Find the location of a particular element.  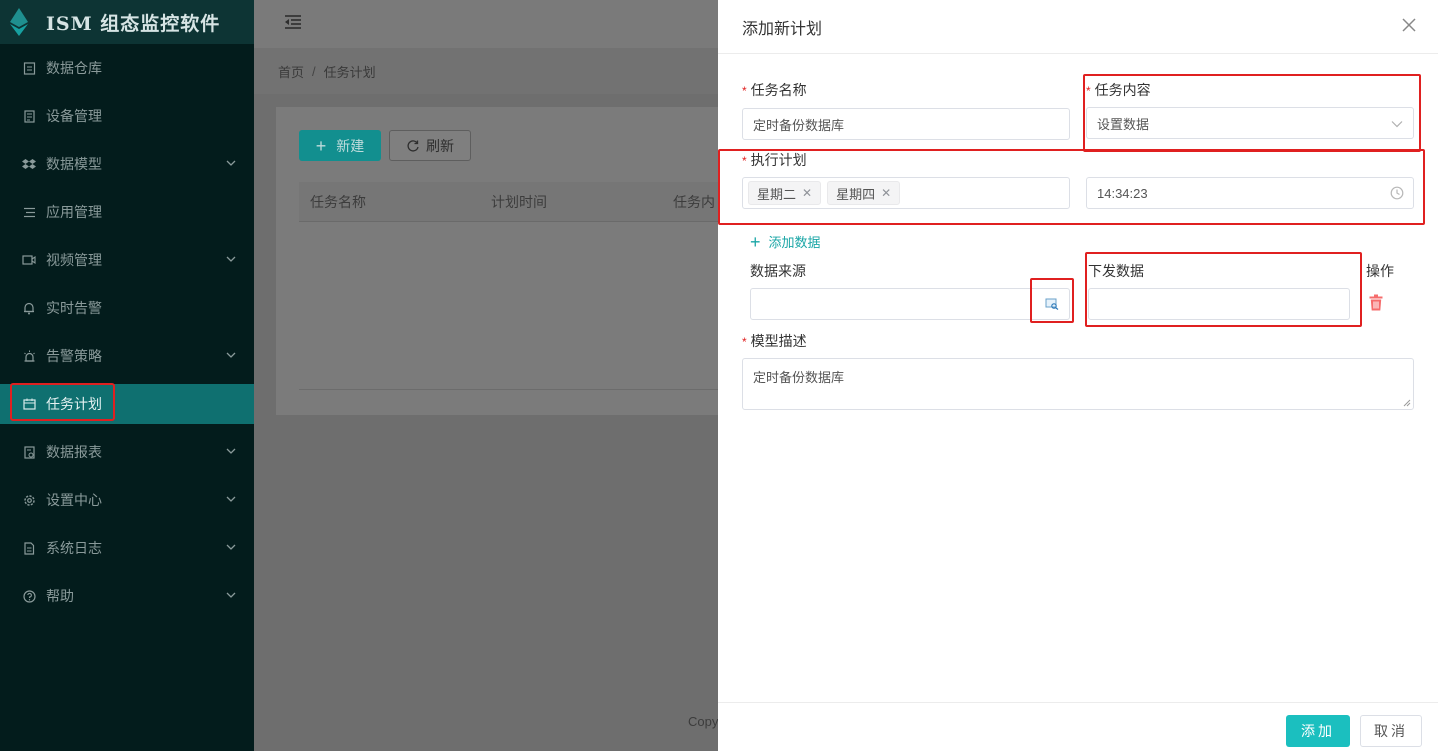

description-value: 定时备份数据库 is located at coordinates (799, 377).